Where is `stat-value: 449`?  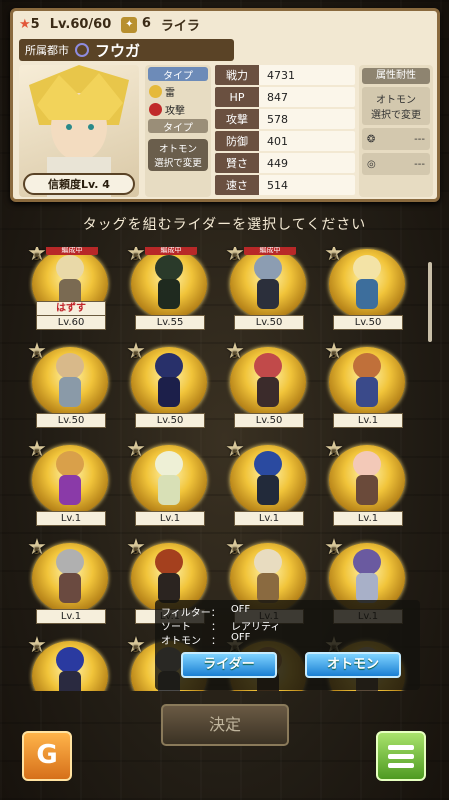 stat-value: 449 is located at coordinates (307, 163).